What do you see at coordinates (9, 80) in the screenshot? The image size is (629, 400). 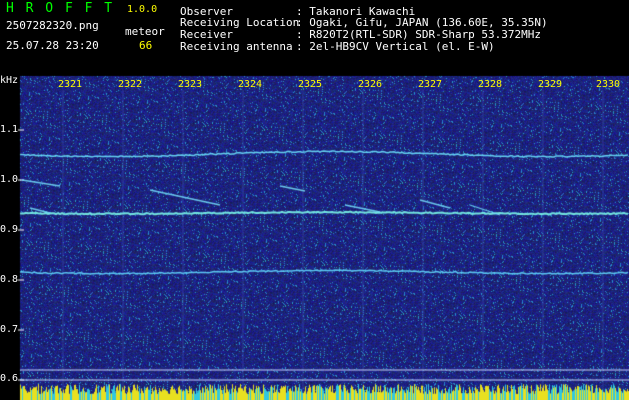 I see `y-axis-unit: kHz` at bounding box center [9, 80].